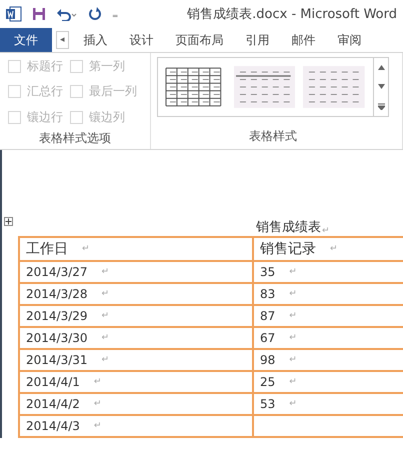 The height and width of the screenshot is (454, 403). What do you see at coordinates (288, 227) in the screenshot?
I see `document-title: 销售成绩表` at bounding box center [288, 227].